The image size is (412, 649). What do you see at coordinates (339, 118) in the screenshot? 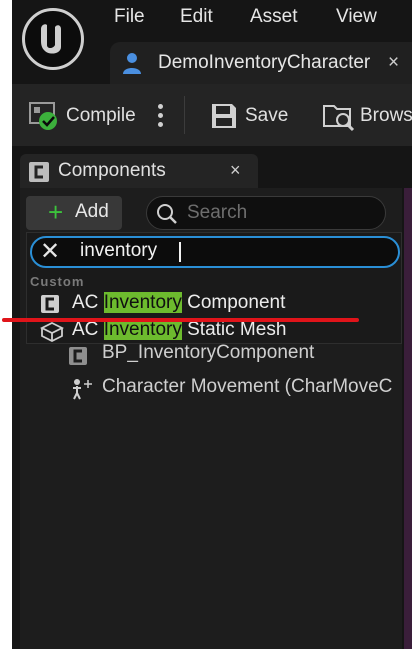
I see `browse-icon` at bounding box center [339, 118].